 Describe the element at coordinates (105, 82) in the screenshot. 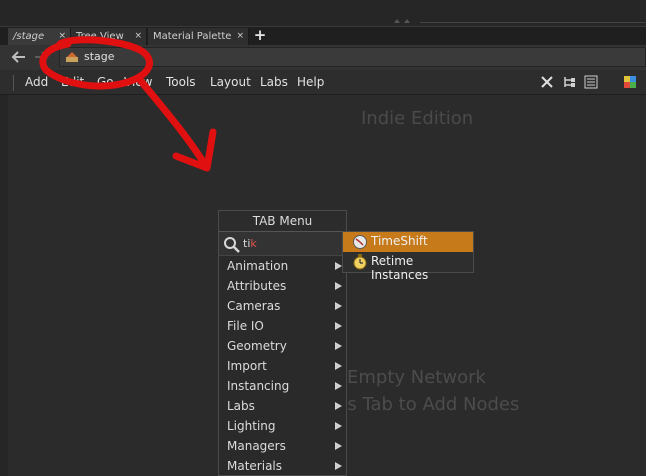

I see `menu-go: Go` at that location.